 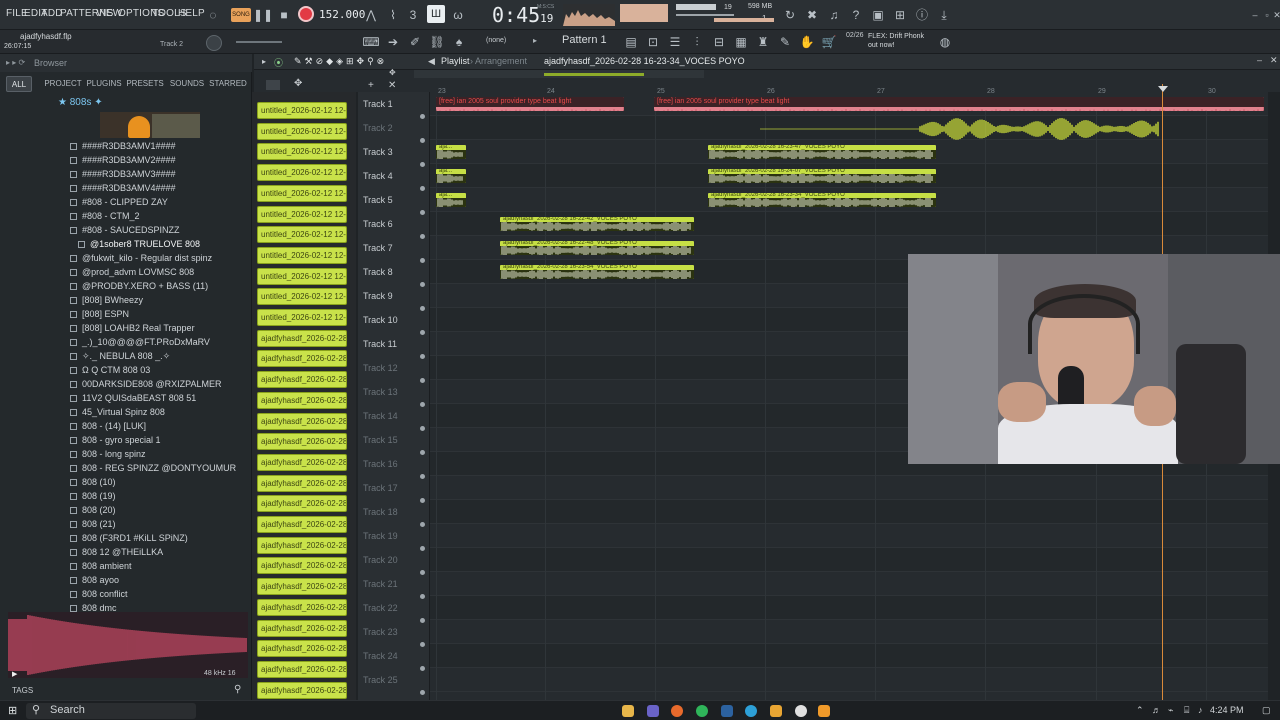 I want to click on keyboard-icon: ⌨, so click(x=371, y=42).